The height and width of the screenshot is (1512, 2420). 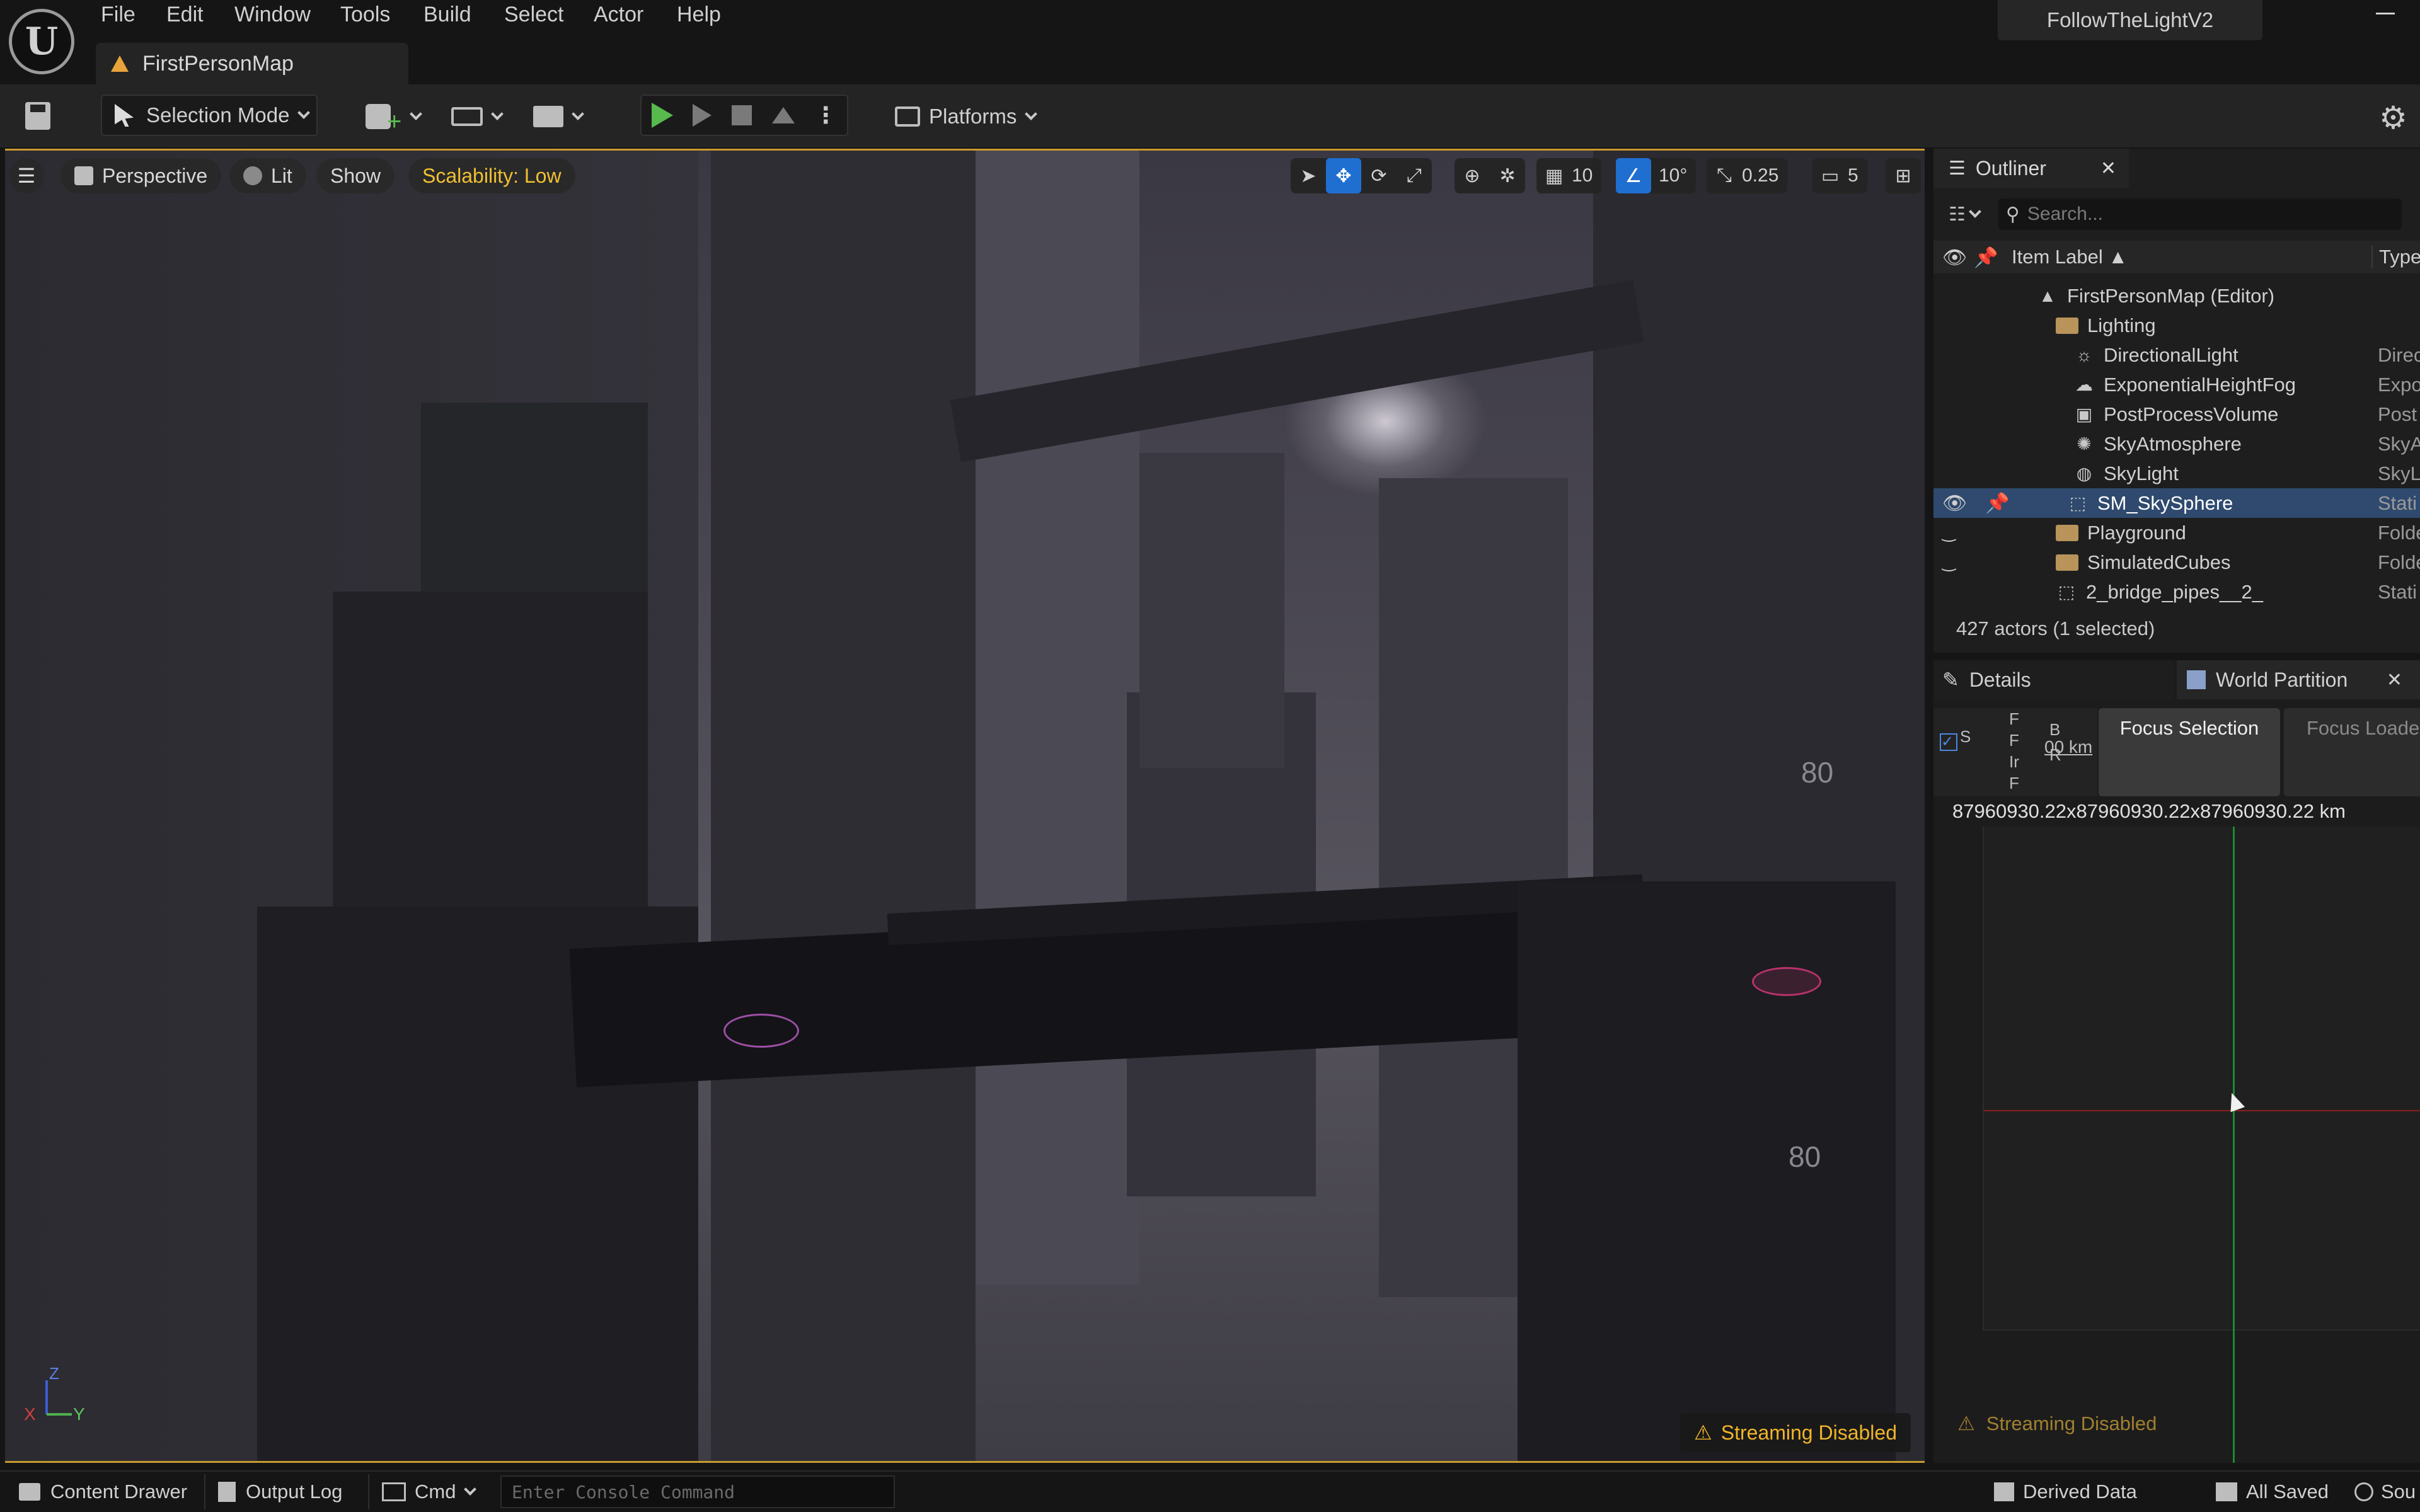 What do you see at coordinates (1473, 175) in the screenshot?
I see `world-space-icon: ⊕` at bounding box center [1473, 175].